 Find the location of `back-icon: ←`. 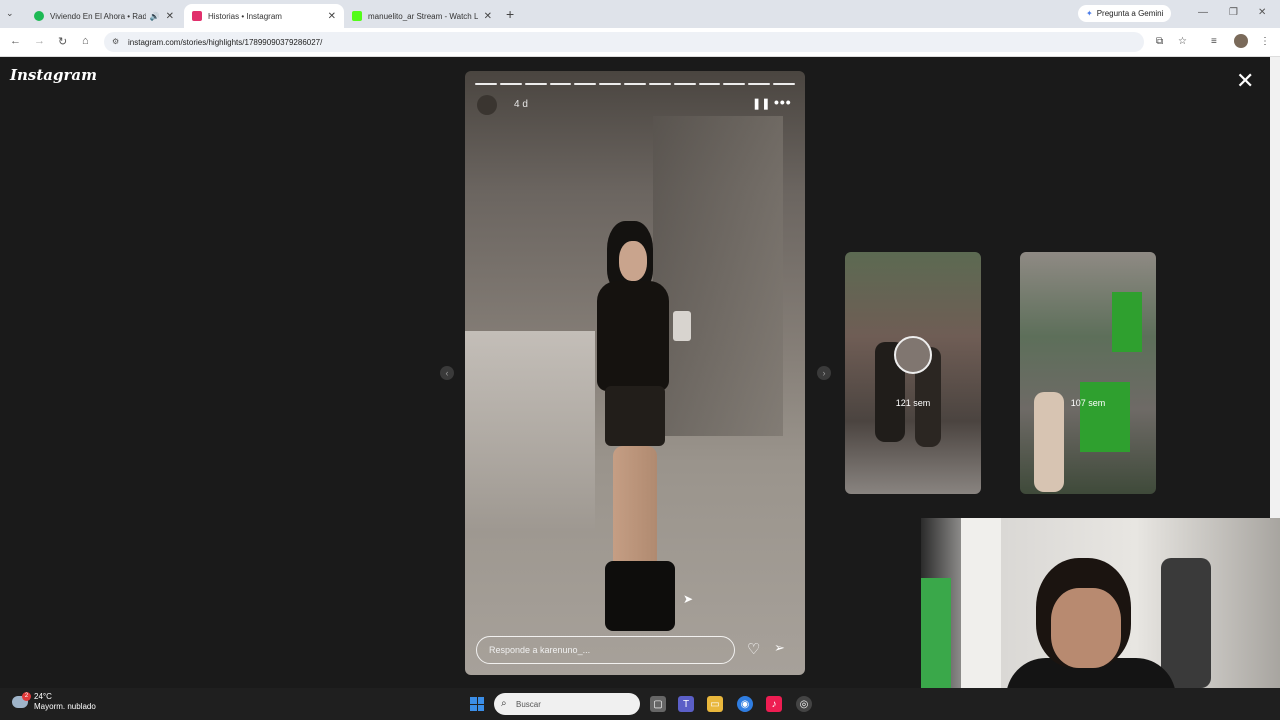

back-icon: ← is located at coordinates (15, 41).